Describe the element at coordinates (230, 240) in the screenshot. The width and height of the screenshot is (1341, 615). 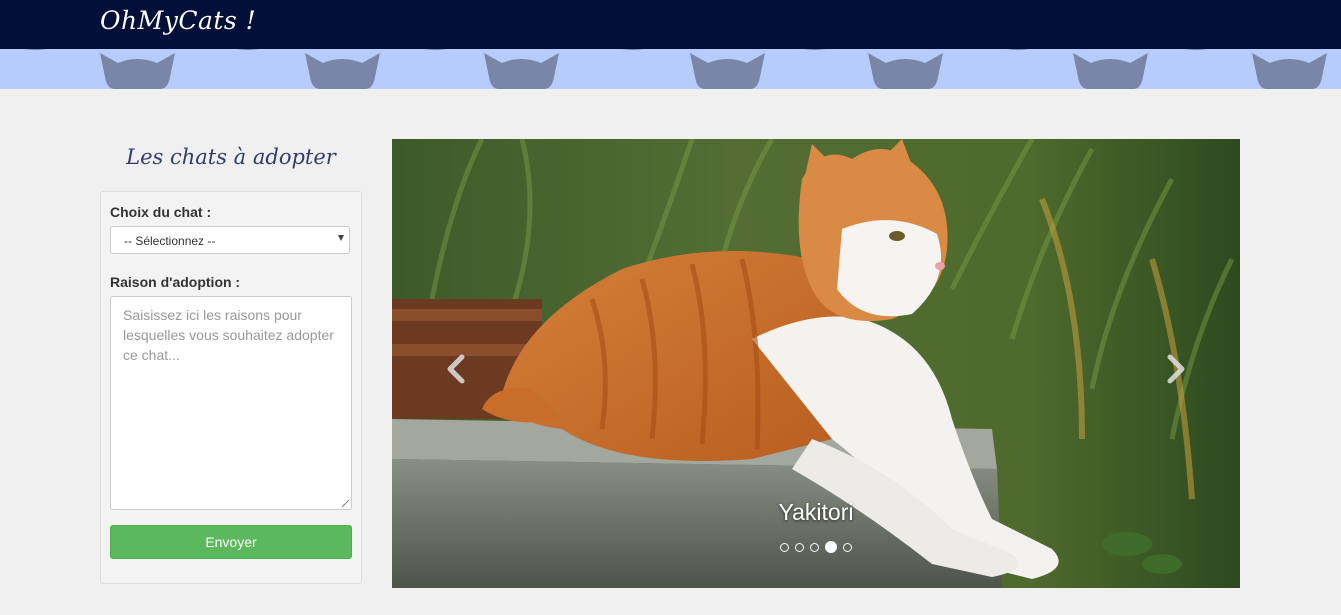
I see `cat-select: -- Sélectionnez --` at that location.